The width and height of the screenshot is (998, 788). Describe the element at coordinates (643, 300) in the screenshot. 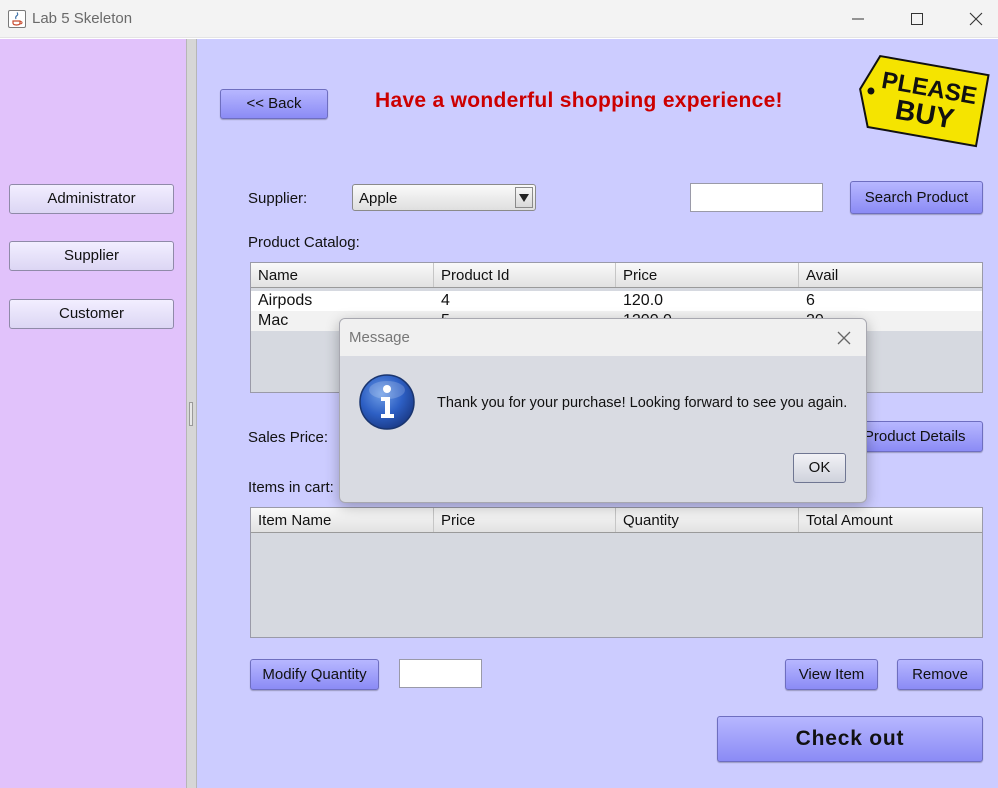

I see `catalog-cell-price: 120.0` at that location.